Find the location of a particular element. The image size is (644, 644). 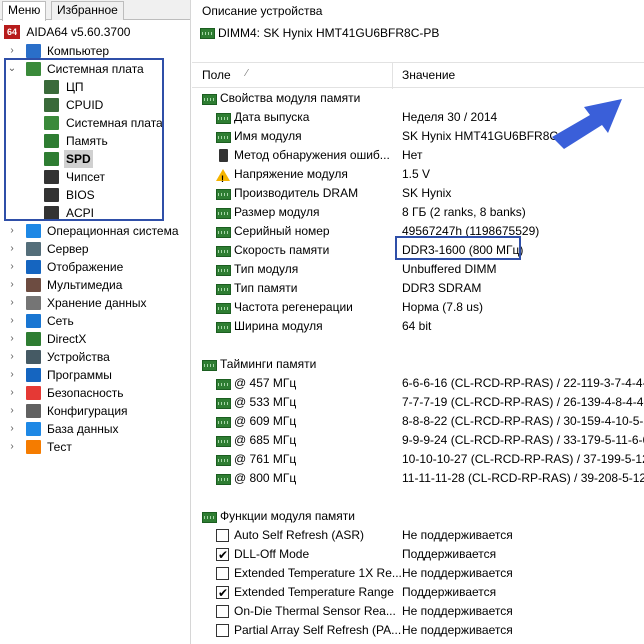

tree-item: › База данных is located at coordinates (95, 429).